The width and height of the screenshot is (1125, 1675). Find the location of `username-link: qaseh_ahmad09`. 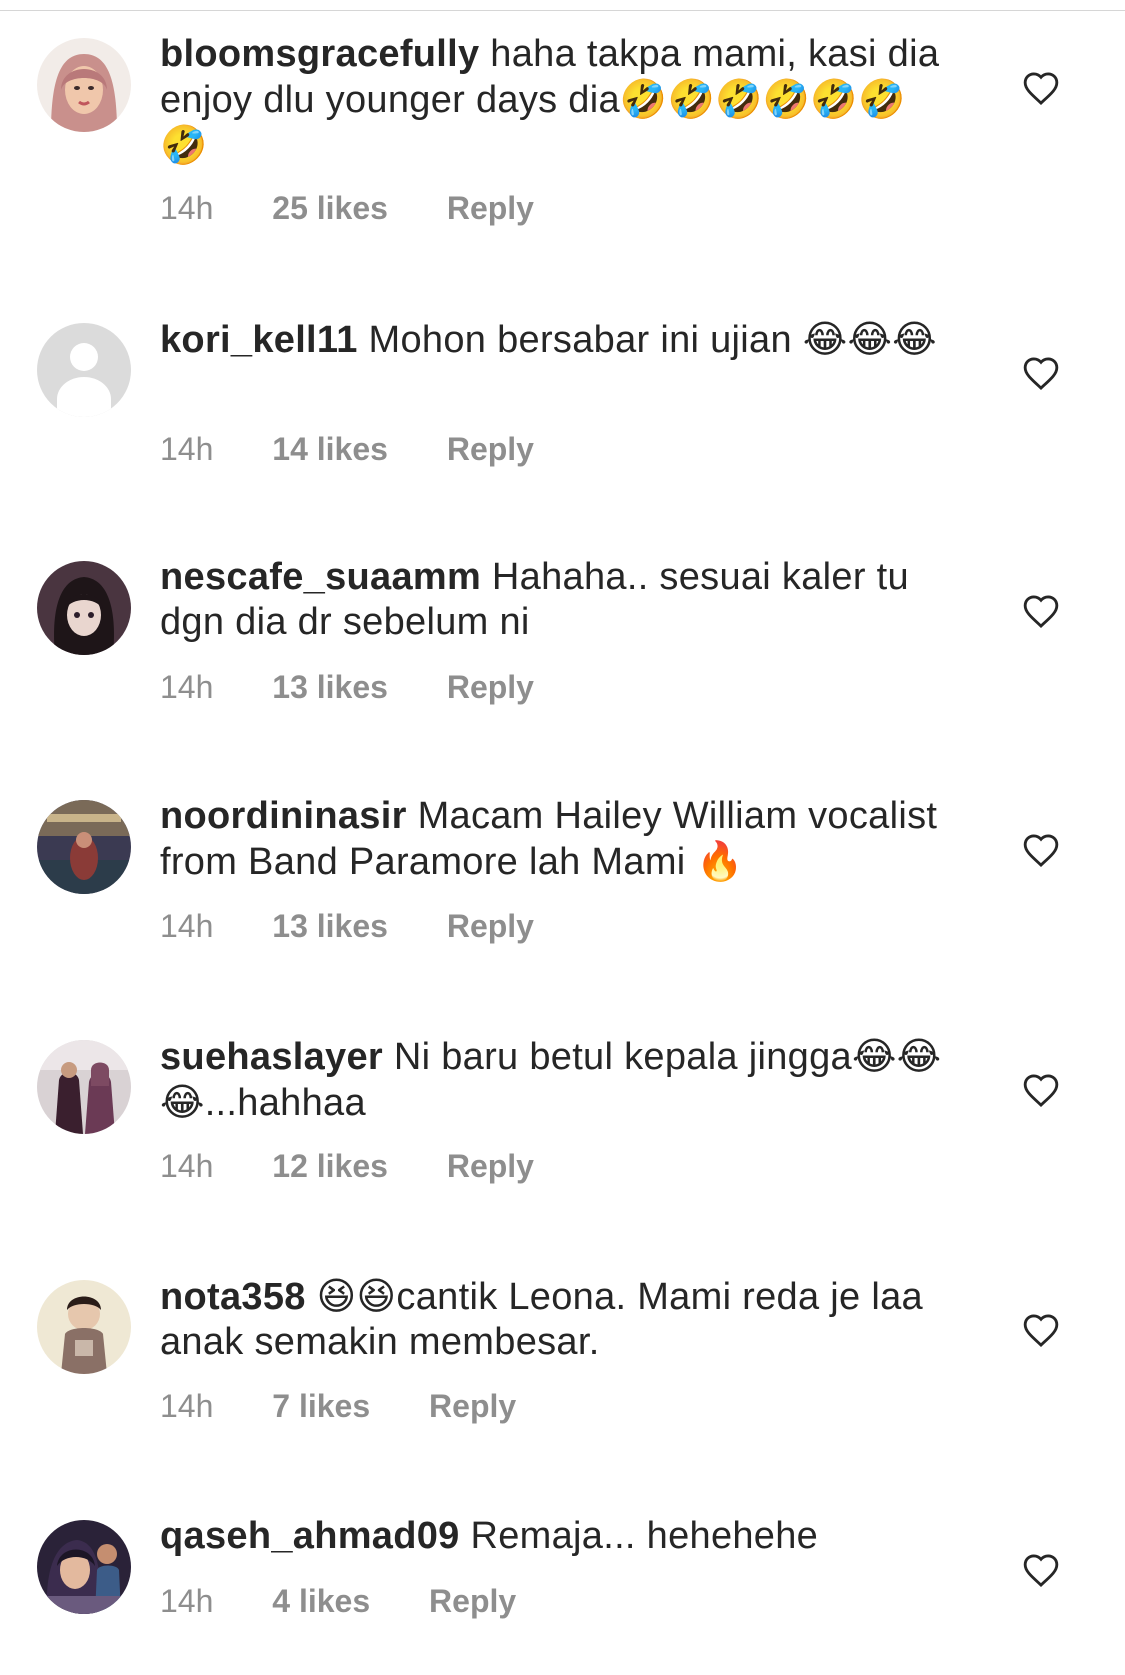

username-link: qaseh_ahmad09 is located at coordinates (310, 1536).